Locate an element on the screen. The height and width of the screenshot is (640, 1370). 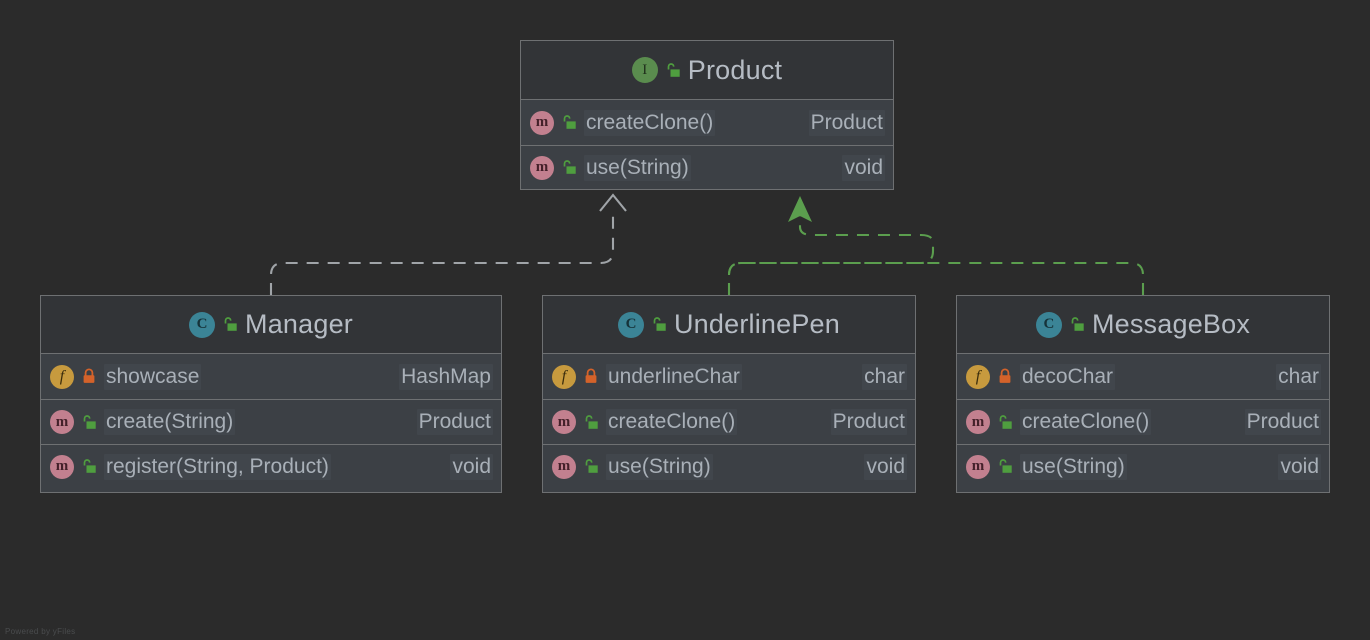
node-header-underlinepen: C UnderlinePen is located at coordinates (729, 325).